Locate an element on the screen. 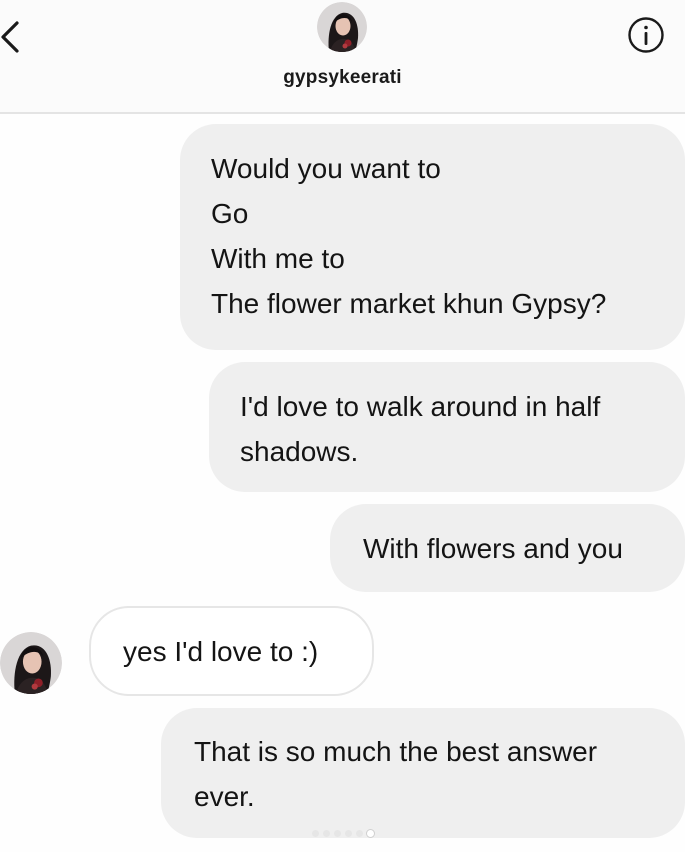  page-dot-active is located at coordinates (370, 833).